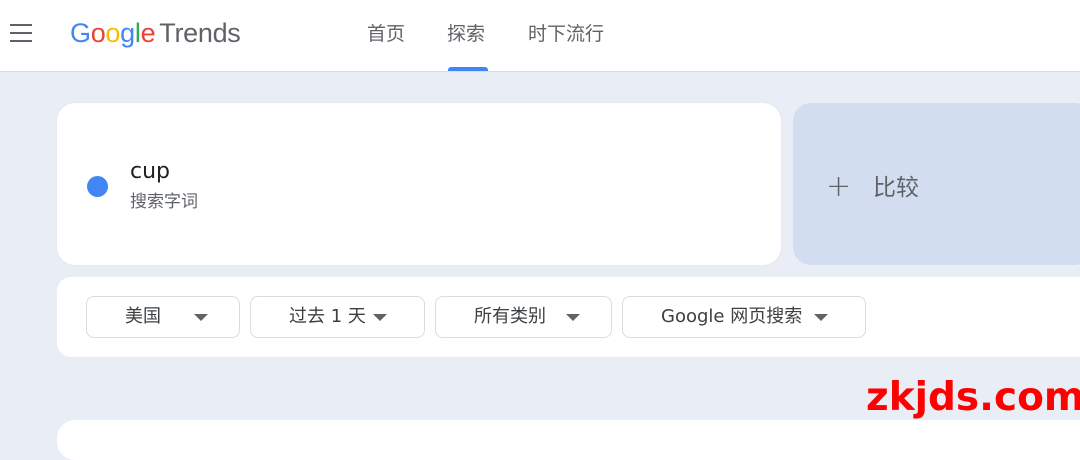 The height and width of the screenshot is (460, 1080). Describe the element at coordinates (568, 440) in the screenshot. I see `results-card` at that location.